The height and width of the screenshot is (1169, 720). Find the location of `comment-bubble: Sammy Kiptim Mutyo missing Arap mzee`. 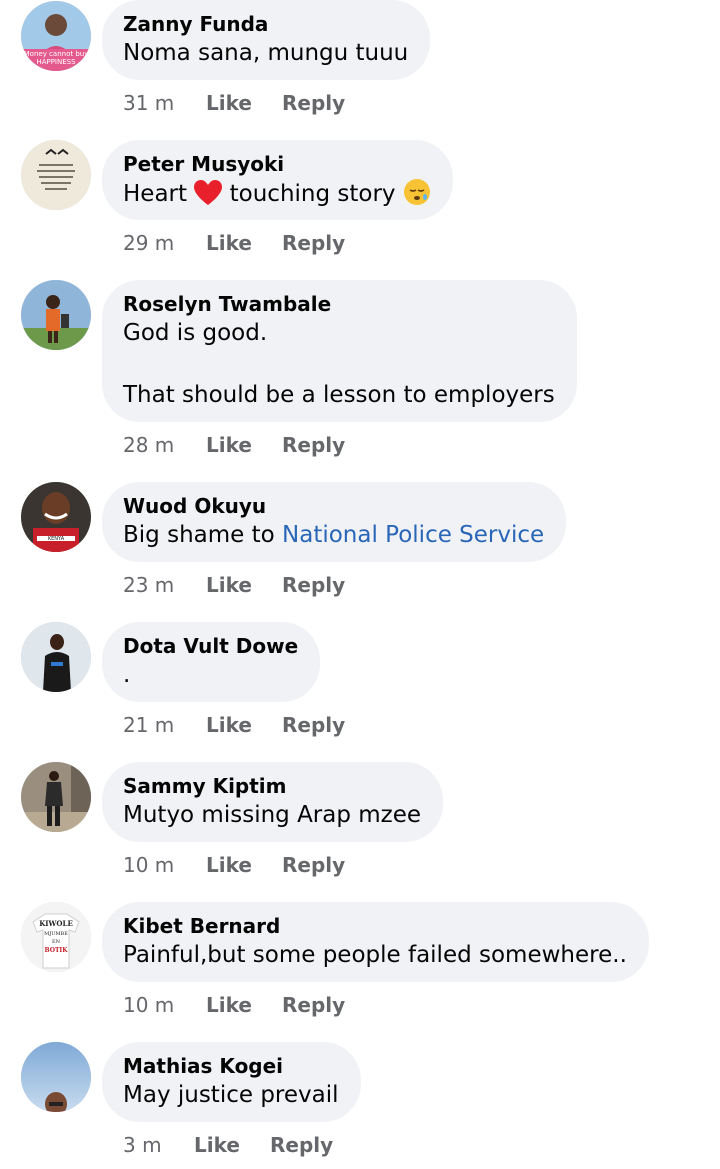

comment-bubble: Sammy Kiptim Mutyo missing Arap mzee is located at coordinates (273, 802).